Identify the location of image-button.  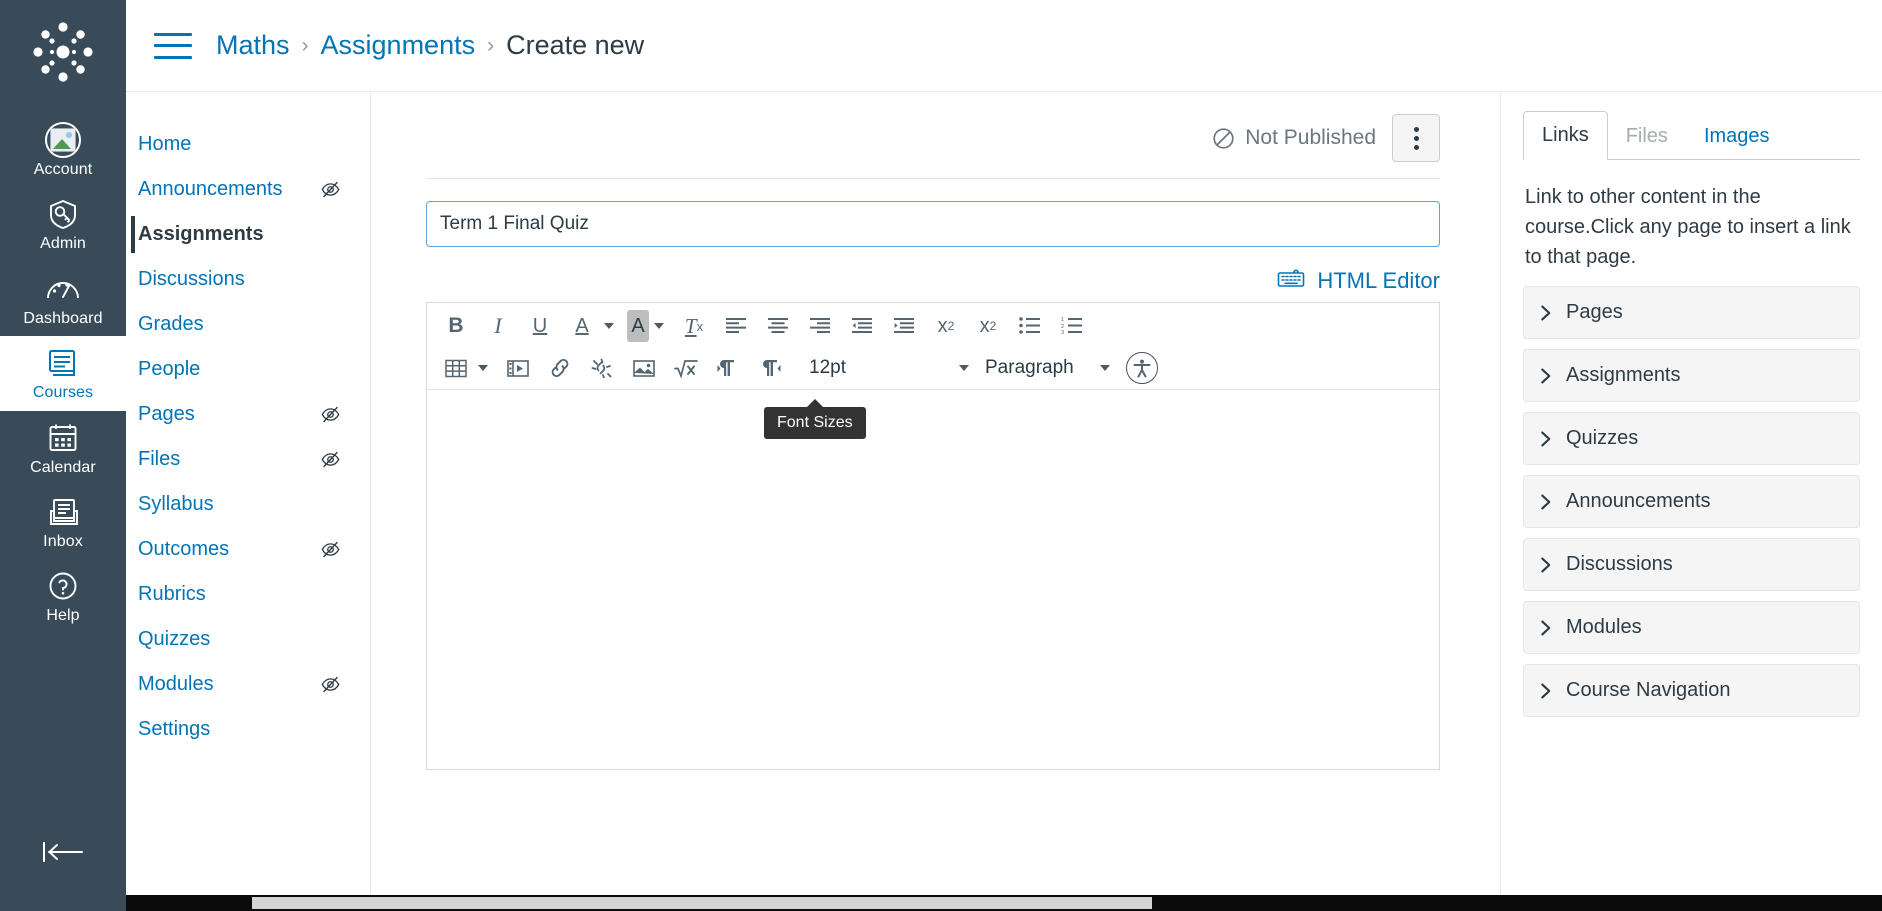
(644, 368).